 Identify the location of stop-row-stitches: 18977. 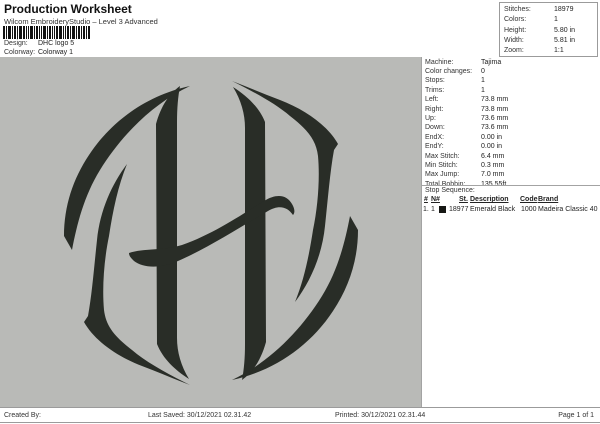
(459, 209).